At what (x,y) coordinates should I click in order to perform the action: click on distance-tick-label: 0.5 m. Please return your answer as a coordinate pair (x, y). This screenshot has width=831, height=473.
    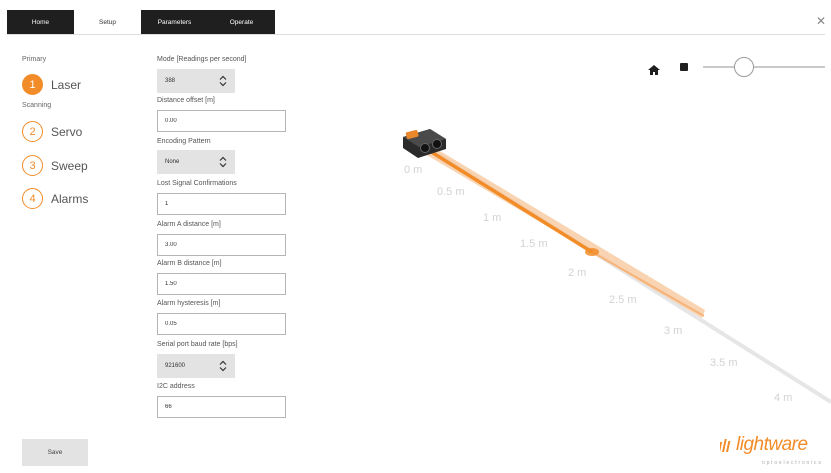
    Looking at the image, I should click on (451, 192).